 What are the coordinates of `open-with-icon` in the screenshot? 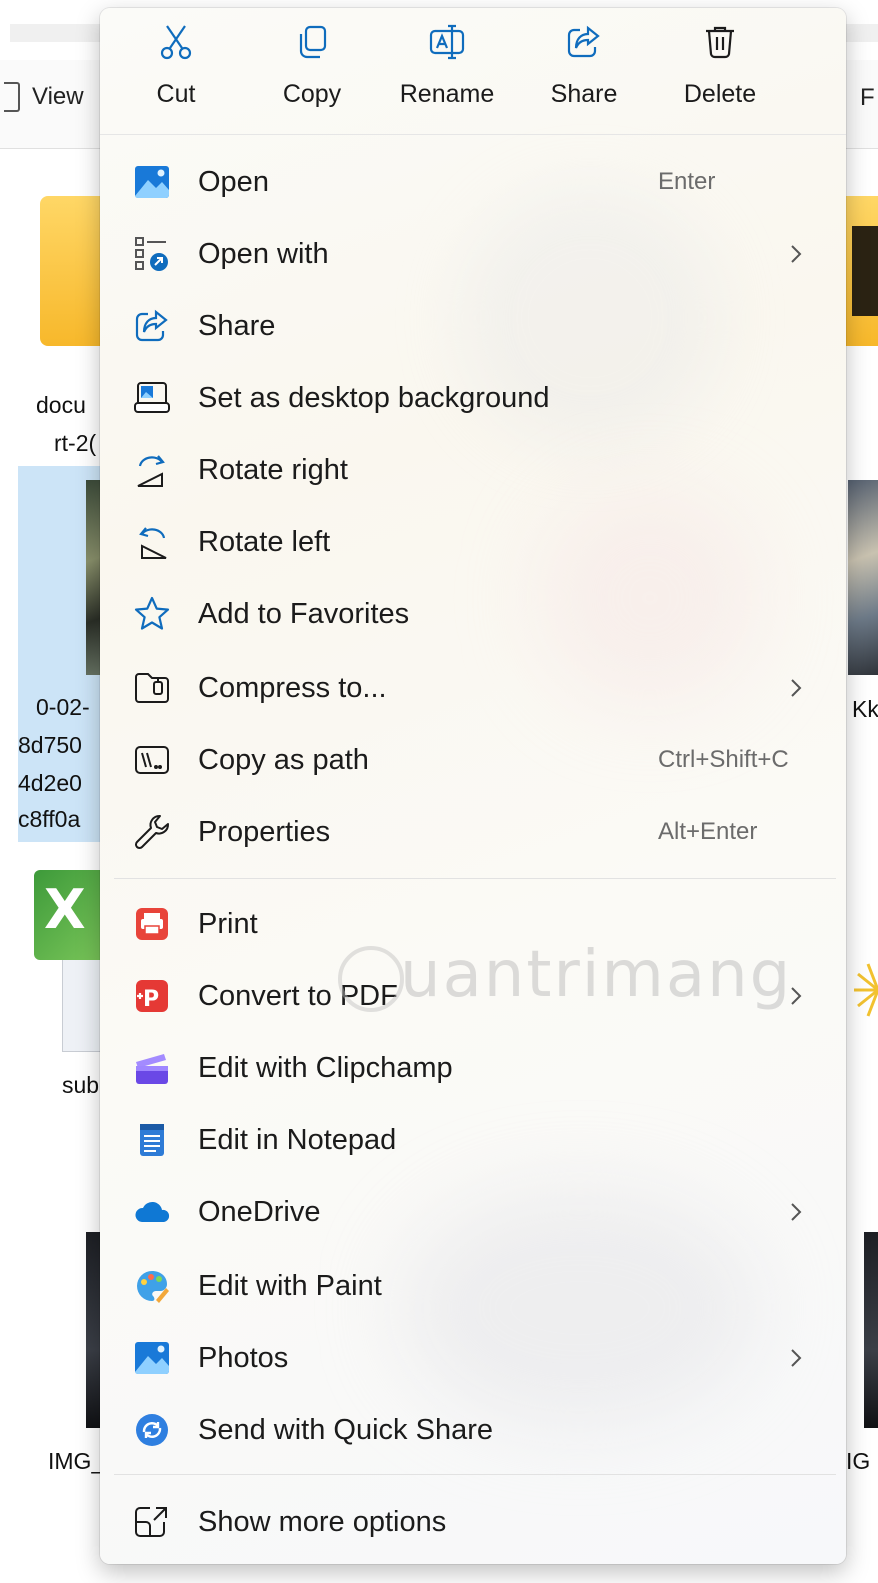 It's located at (151, 254).